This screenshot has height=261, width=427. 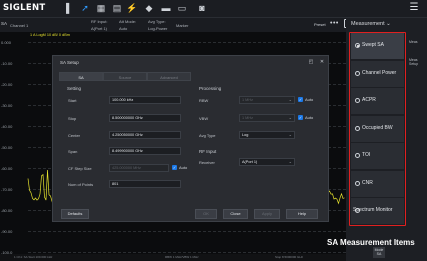 What do you see at coordinates (145, 151) in the screenshot?
I see `span-field: 8.499900000 GHz` at bounding box center [145, 151].